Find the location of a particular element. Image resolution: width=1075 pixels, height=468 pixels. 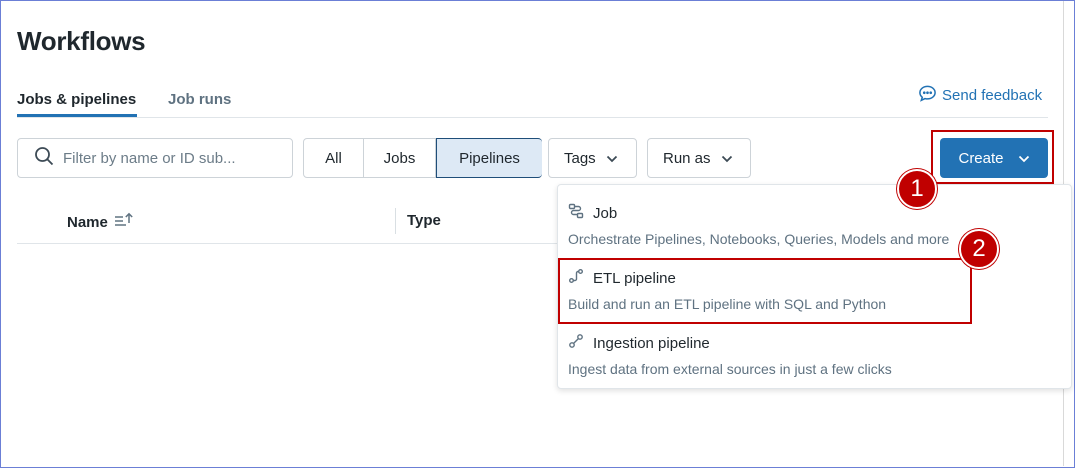

menu-item-ingestion-pipeline-title: Ingestion pipeline is located at coordinates (651, 343).